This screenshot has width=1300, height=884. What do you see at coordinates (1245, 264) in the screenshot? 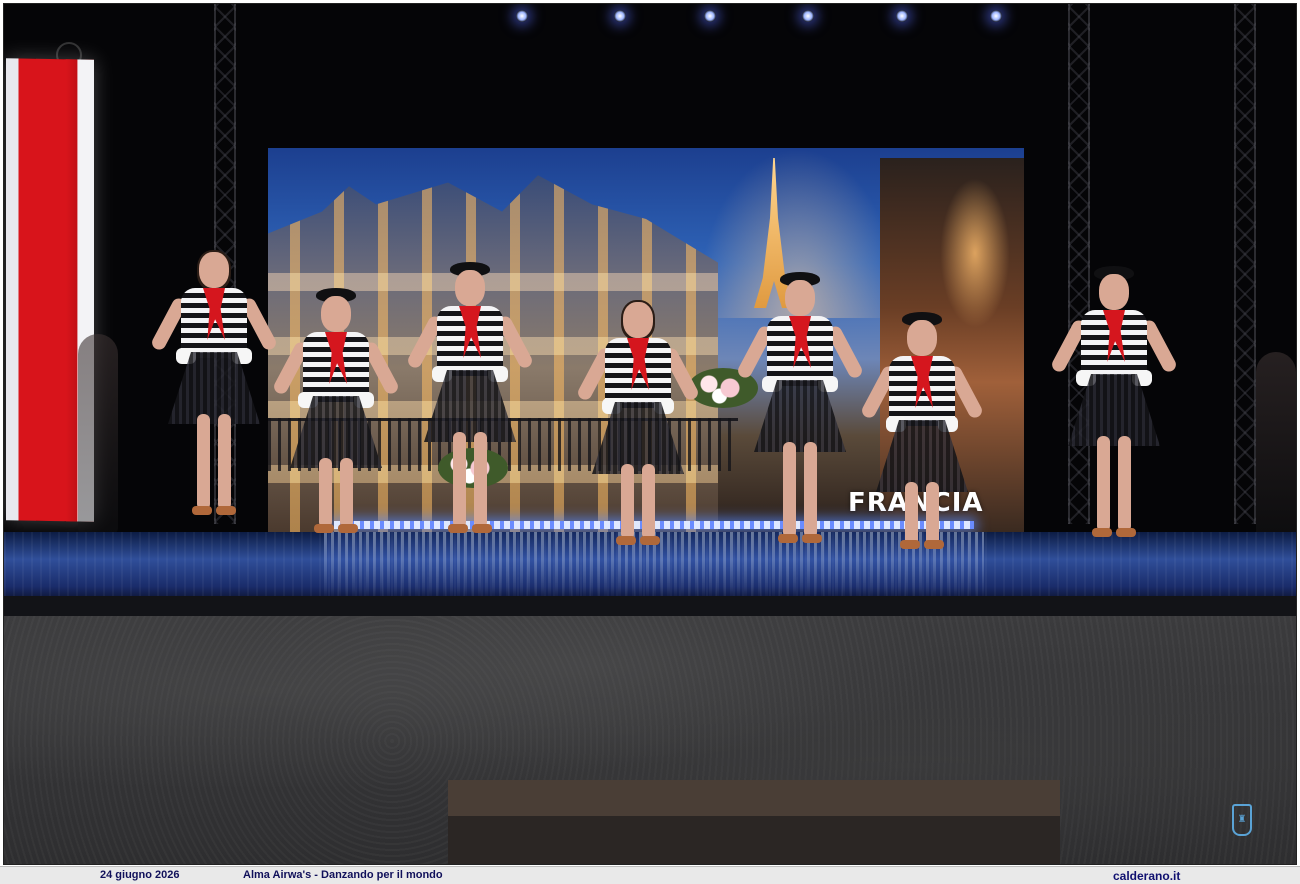
I see `truss-far-right` at bounding box center [1245, 264].